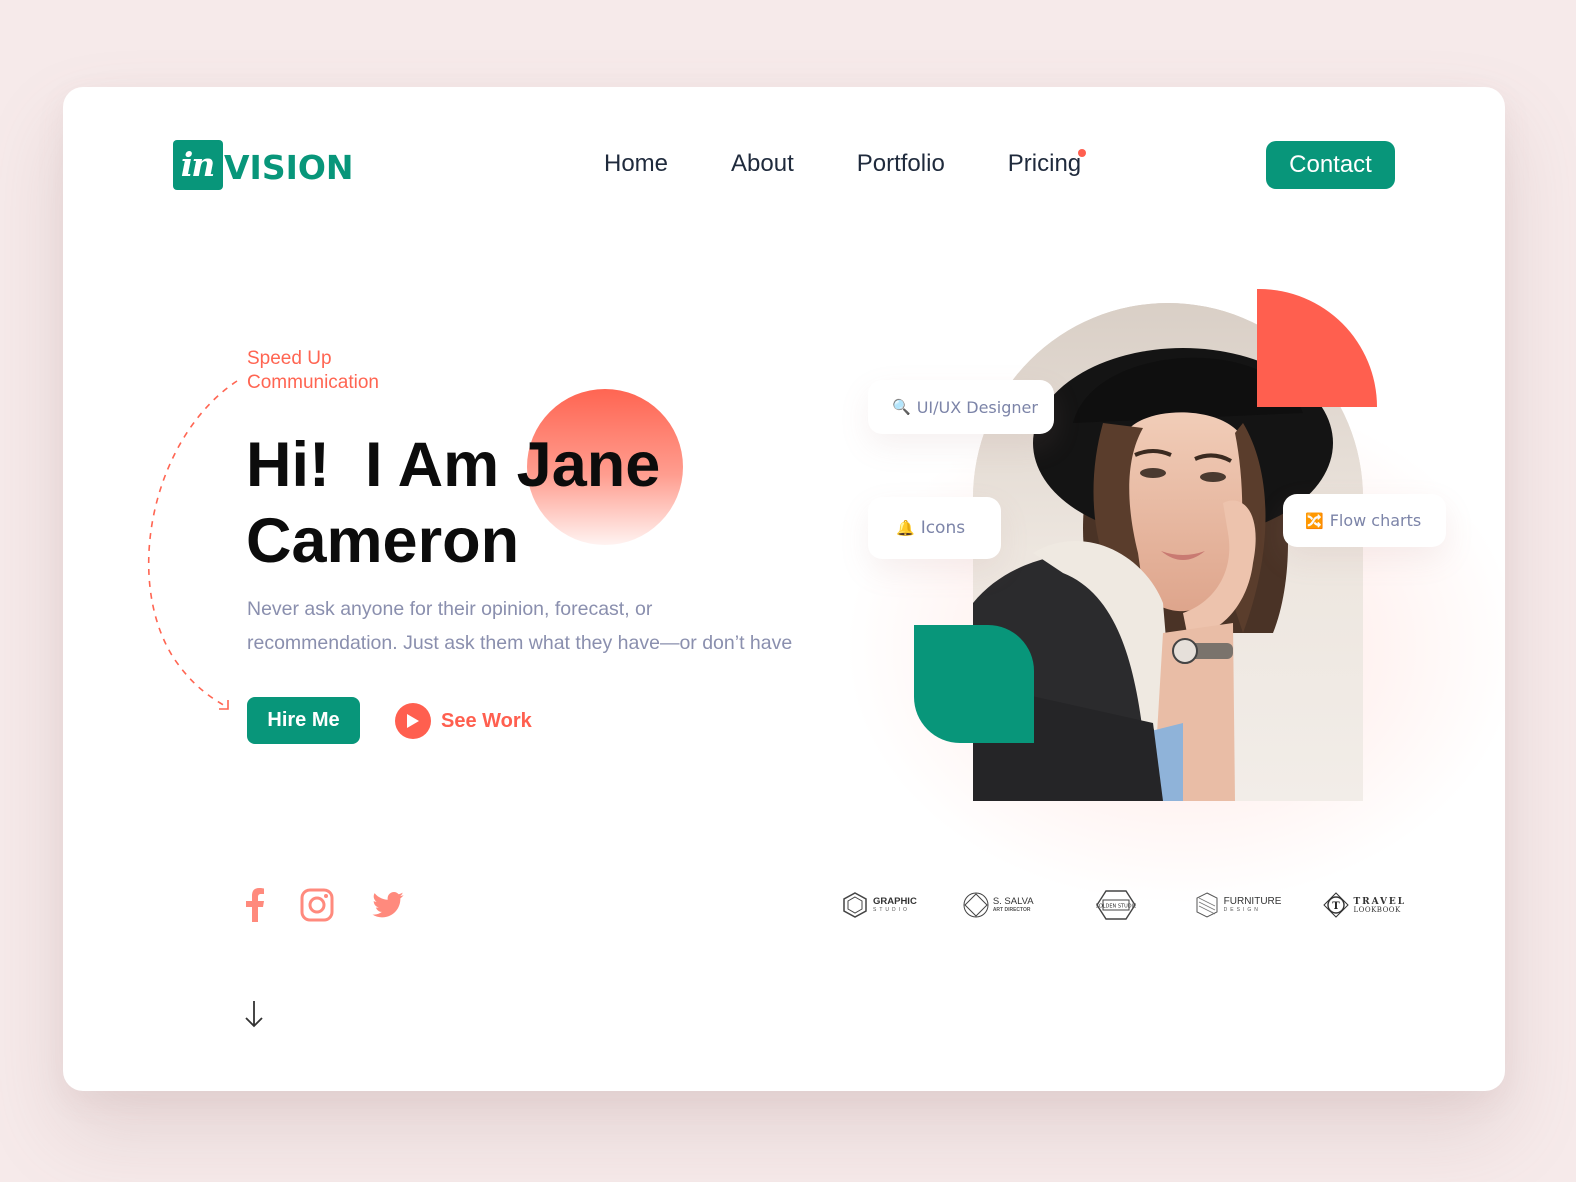 The image size is (1576, 1182). I want to click on brand-travel-lookbook: T TRAVEL LOOKBOOK, so click(1364, 905).